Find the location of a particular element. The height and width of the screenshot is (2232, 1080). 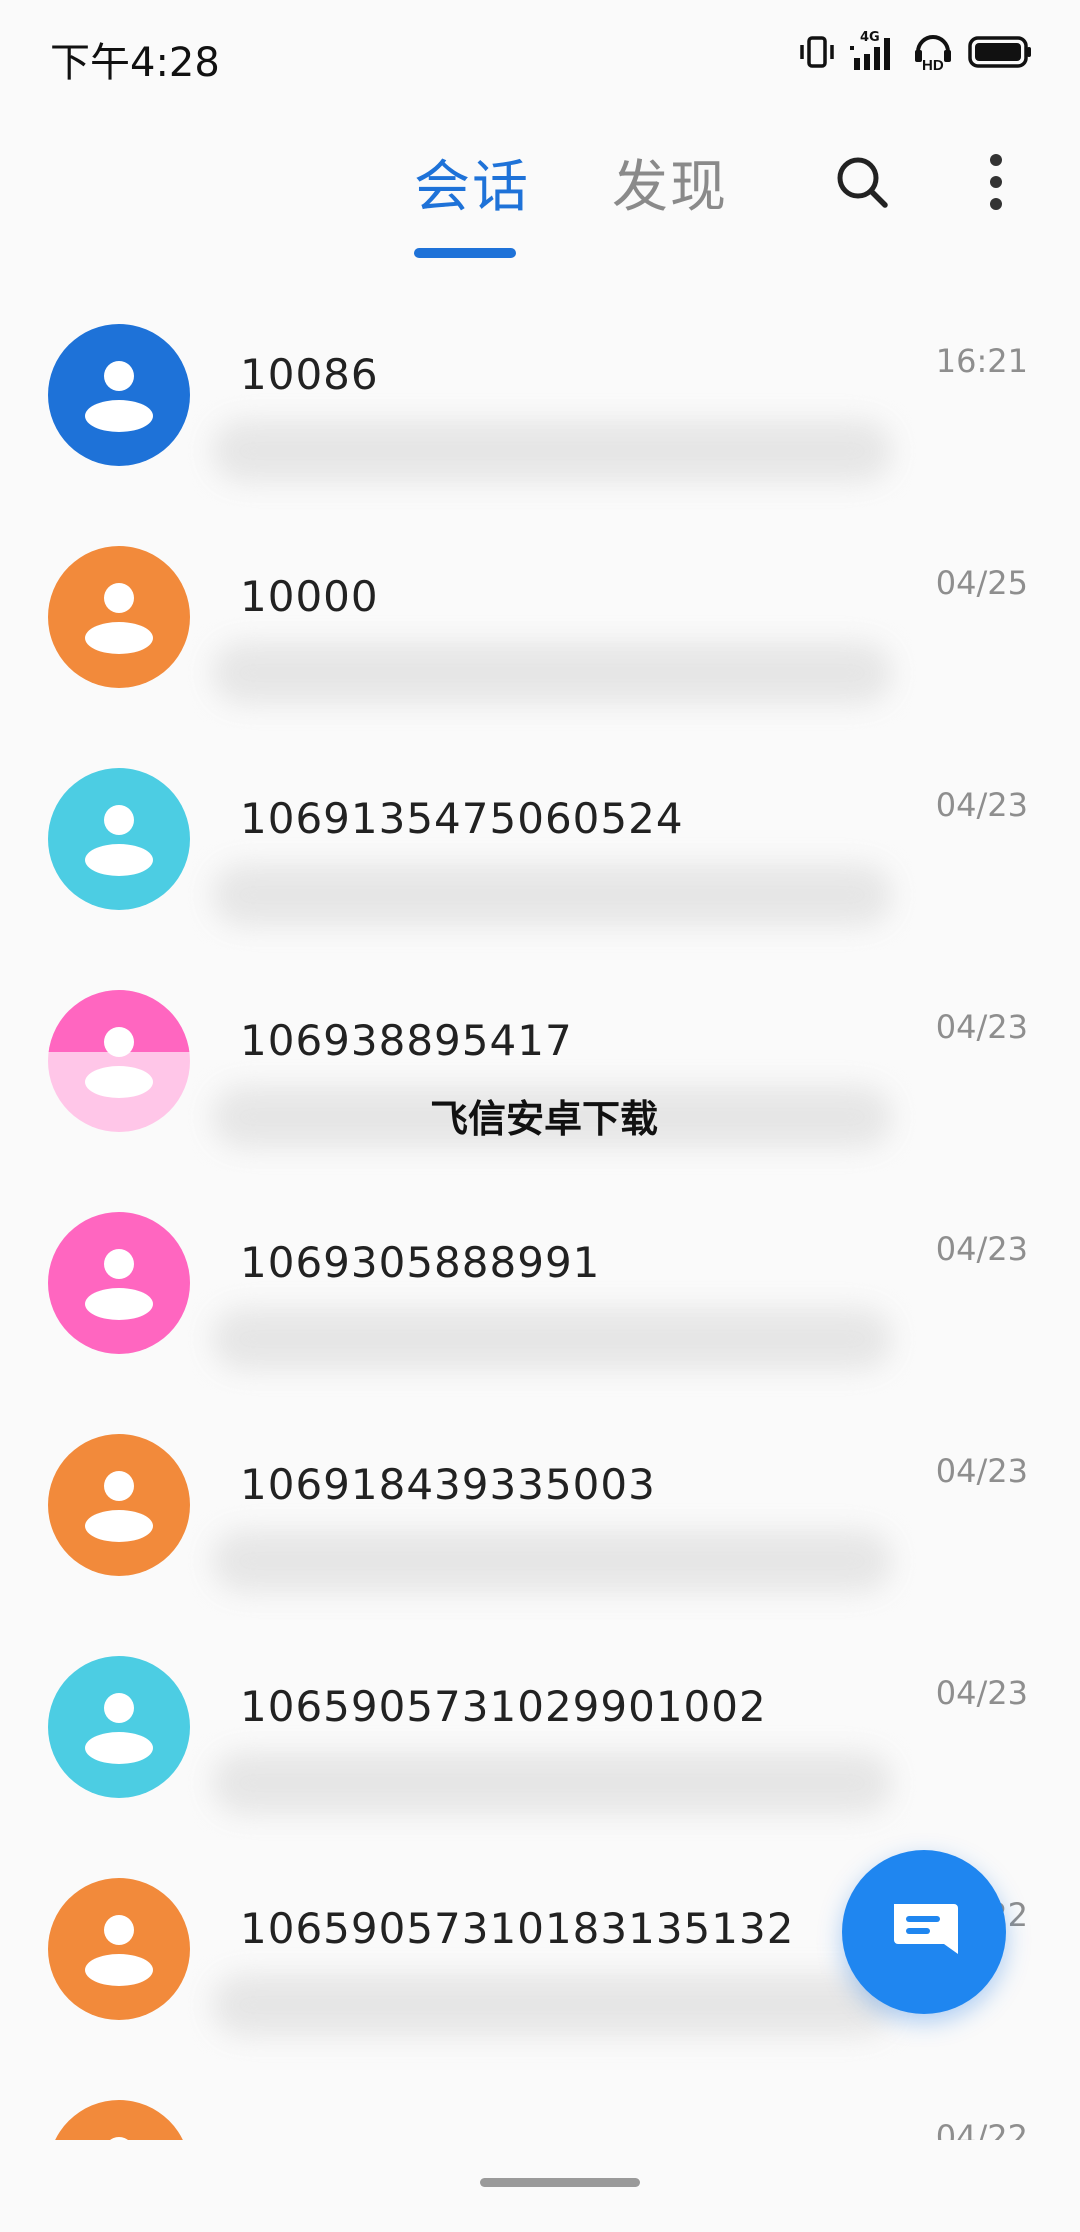

search-icon is located at coordinates (862, 182).